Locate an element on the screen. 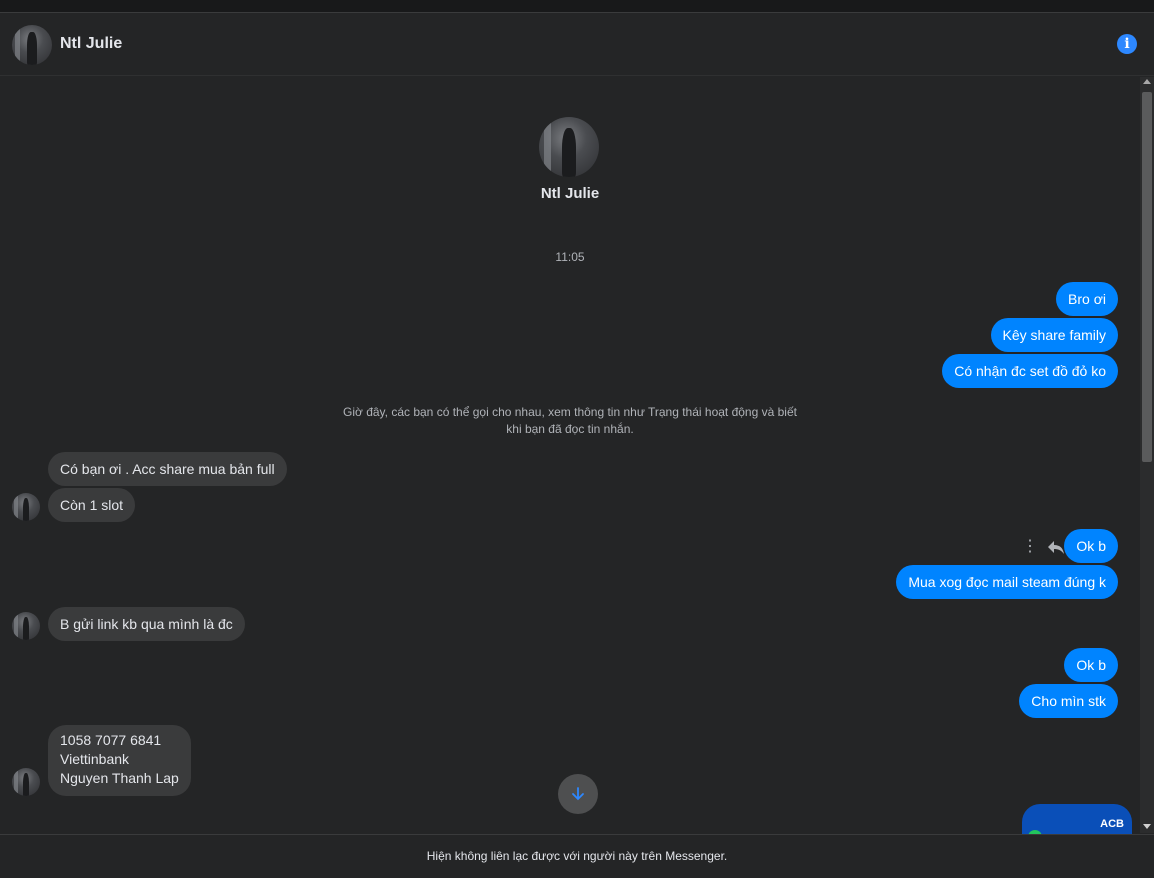 The image size is (1154, 878). message-line: Nguyen Thanh Lap is located at coordinates (119, 778).